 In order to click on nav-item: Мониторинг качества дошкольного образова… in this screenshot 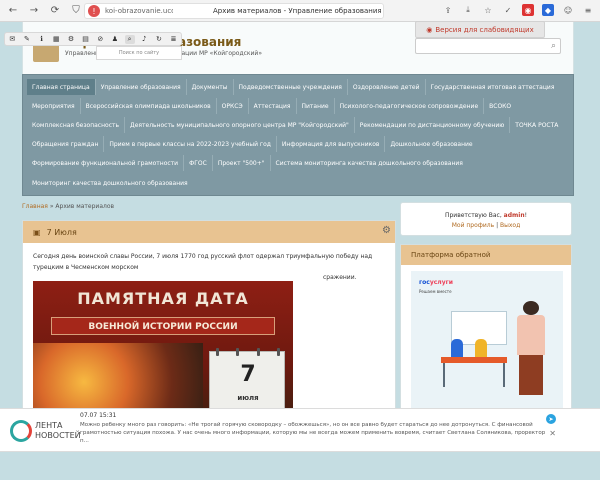, I will do `click(110, 183)`.